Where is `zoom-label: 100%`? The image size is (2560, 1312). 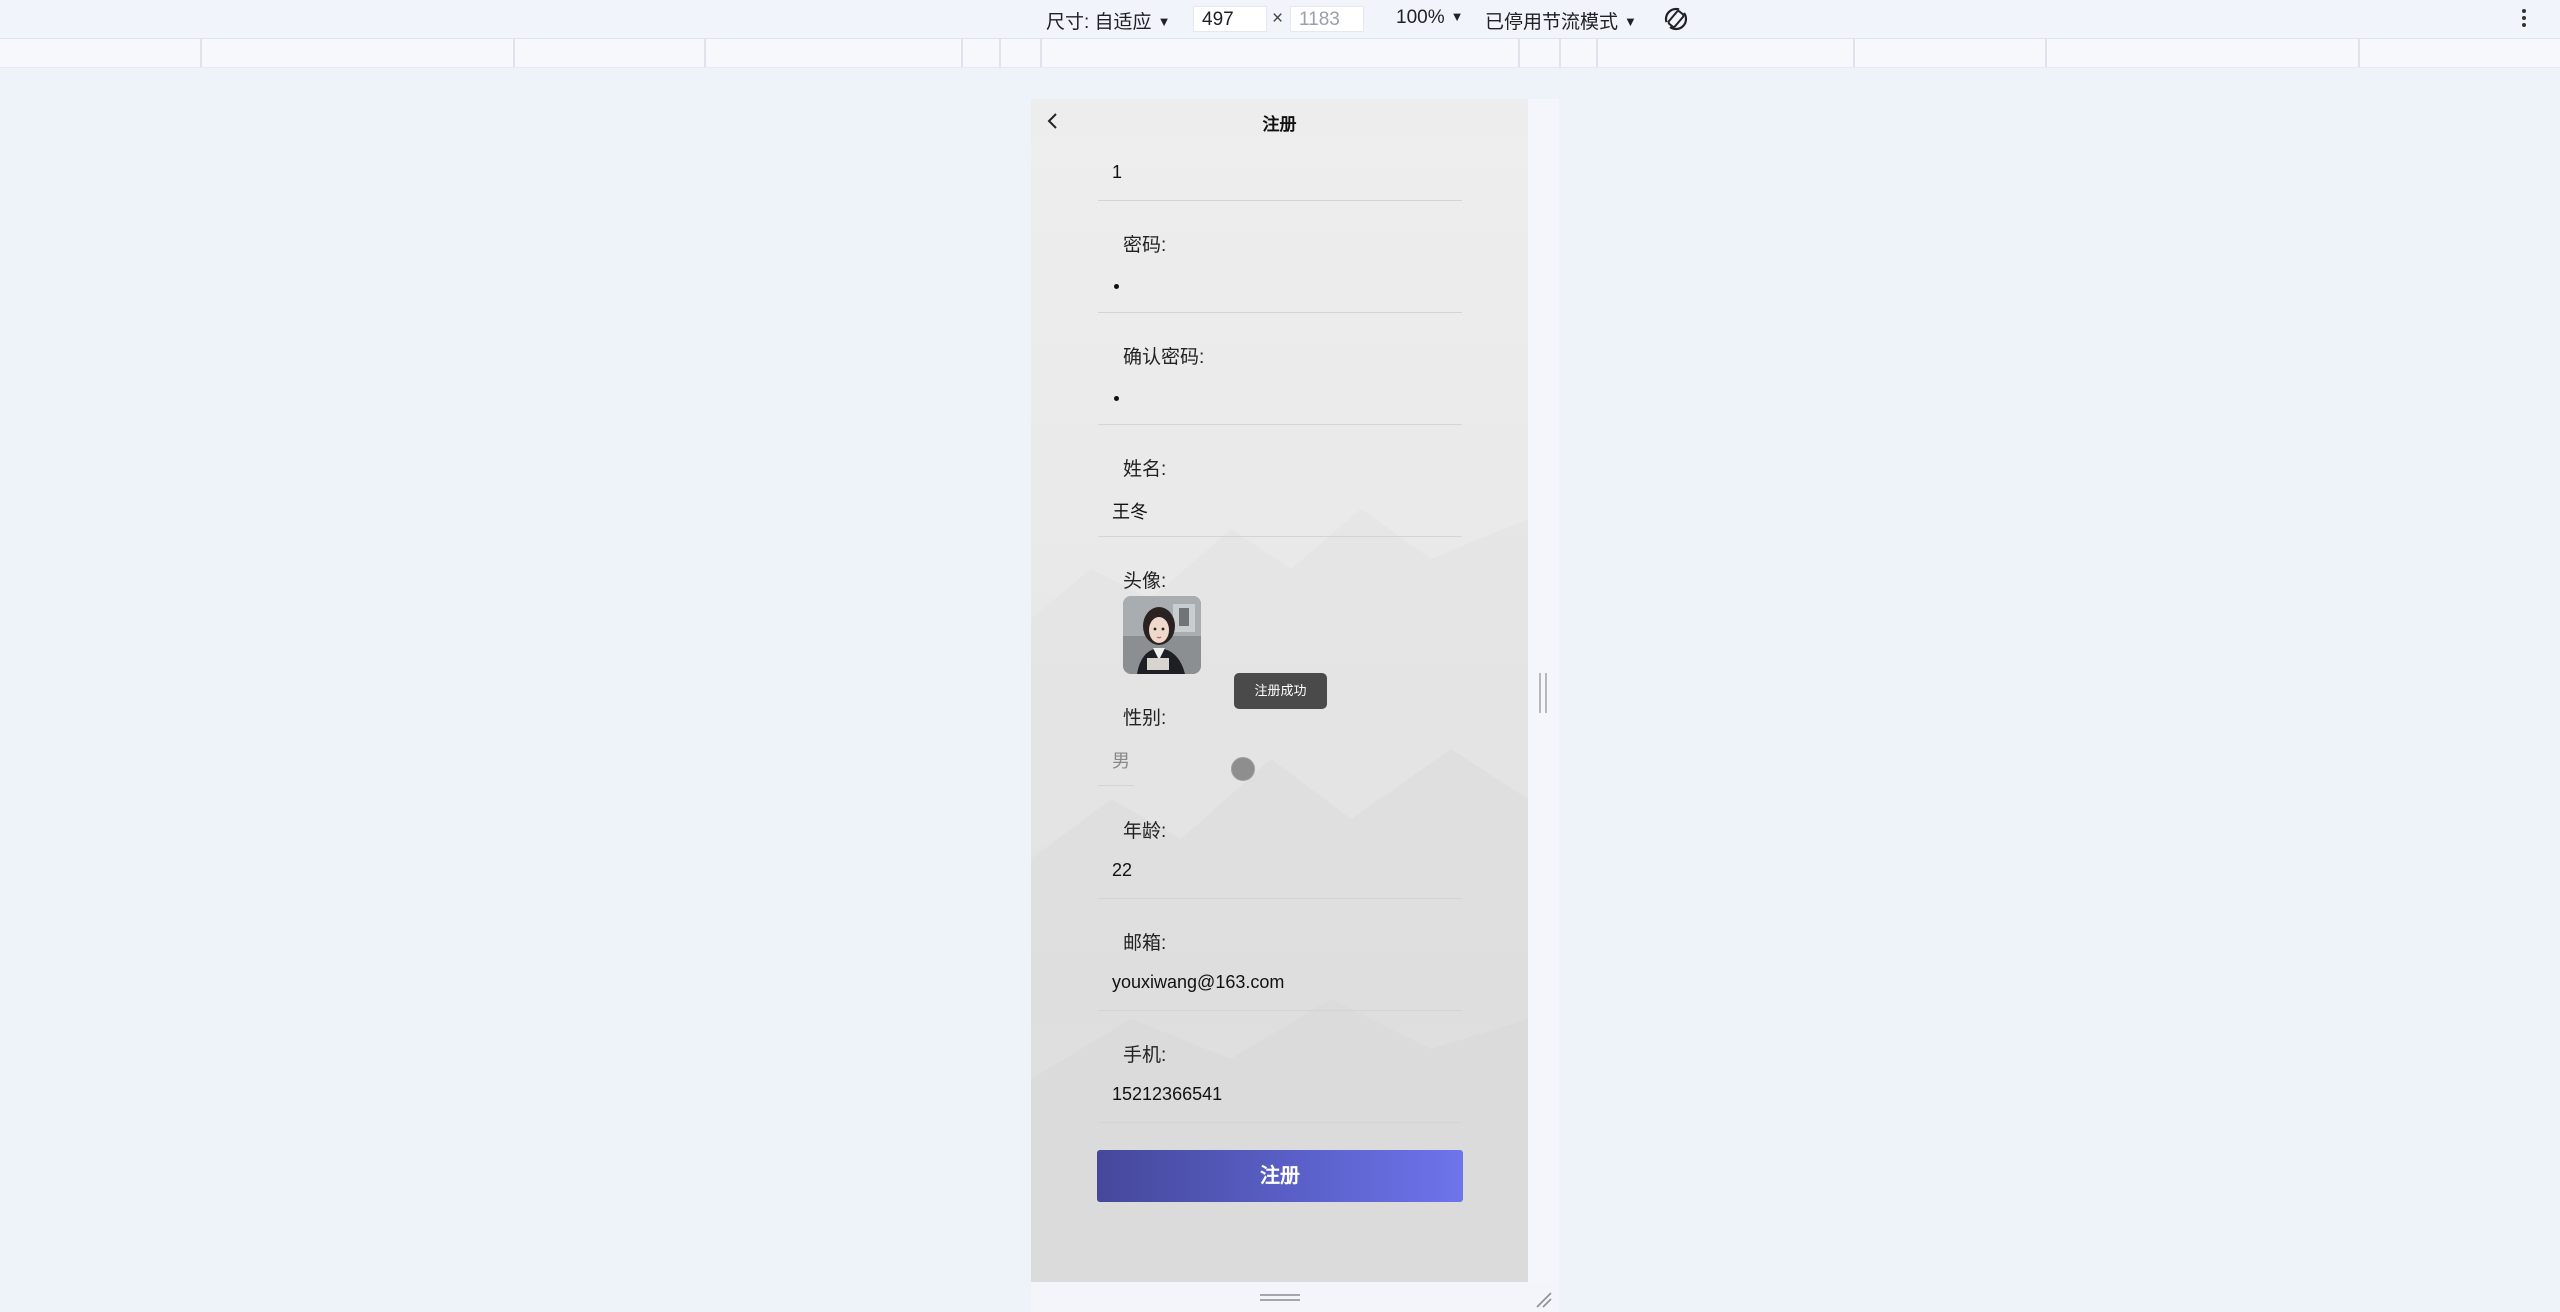
zoom-label: 100% is located at coordinates (1420, 17).